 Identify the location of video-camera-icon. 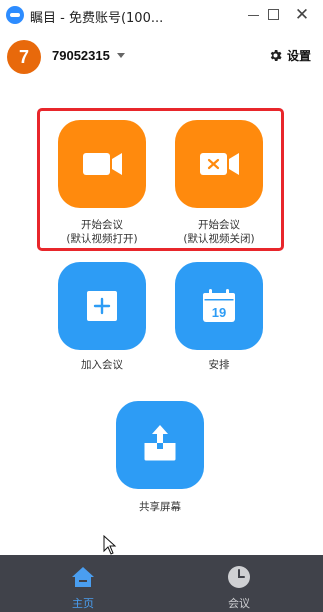
(102, 164).